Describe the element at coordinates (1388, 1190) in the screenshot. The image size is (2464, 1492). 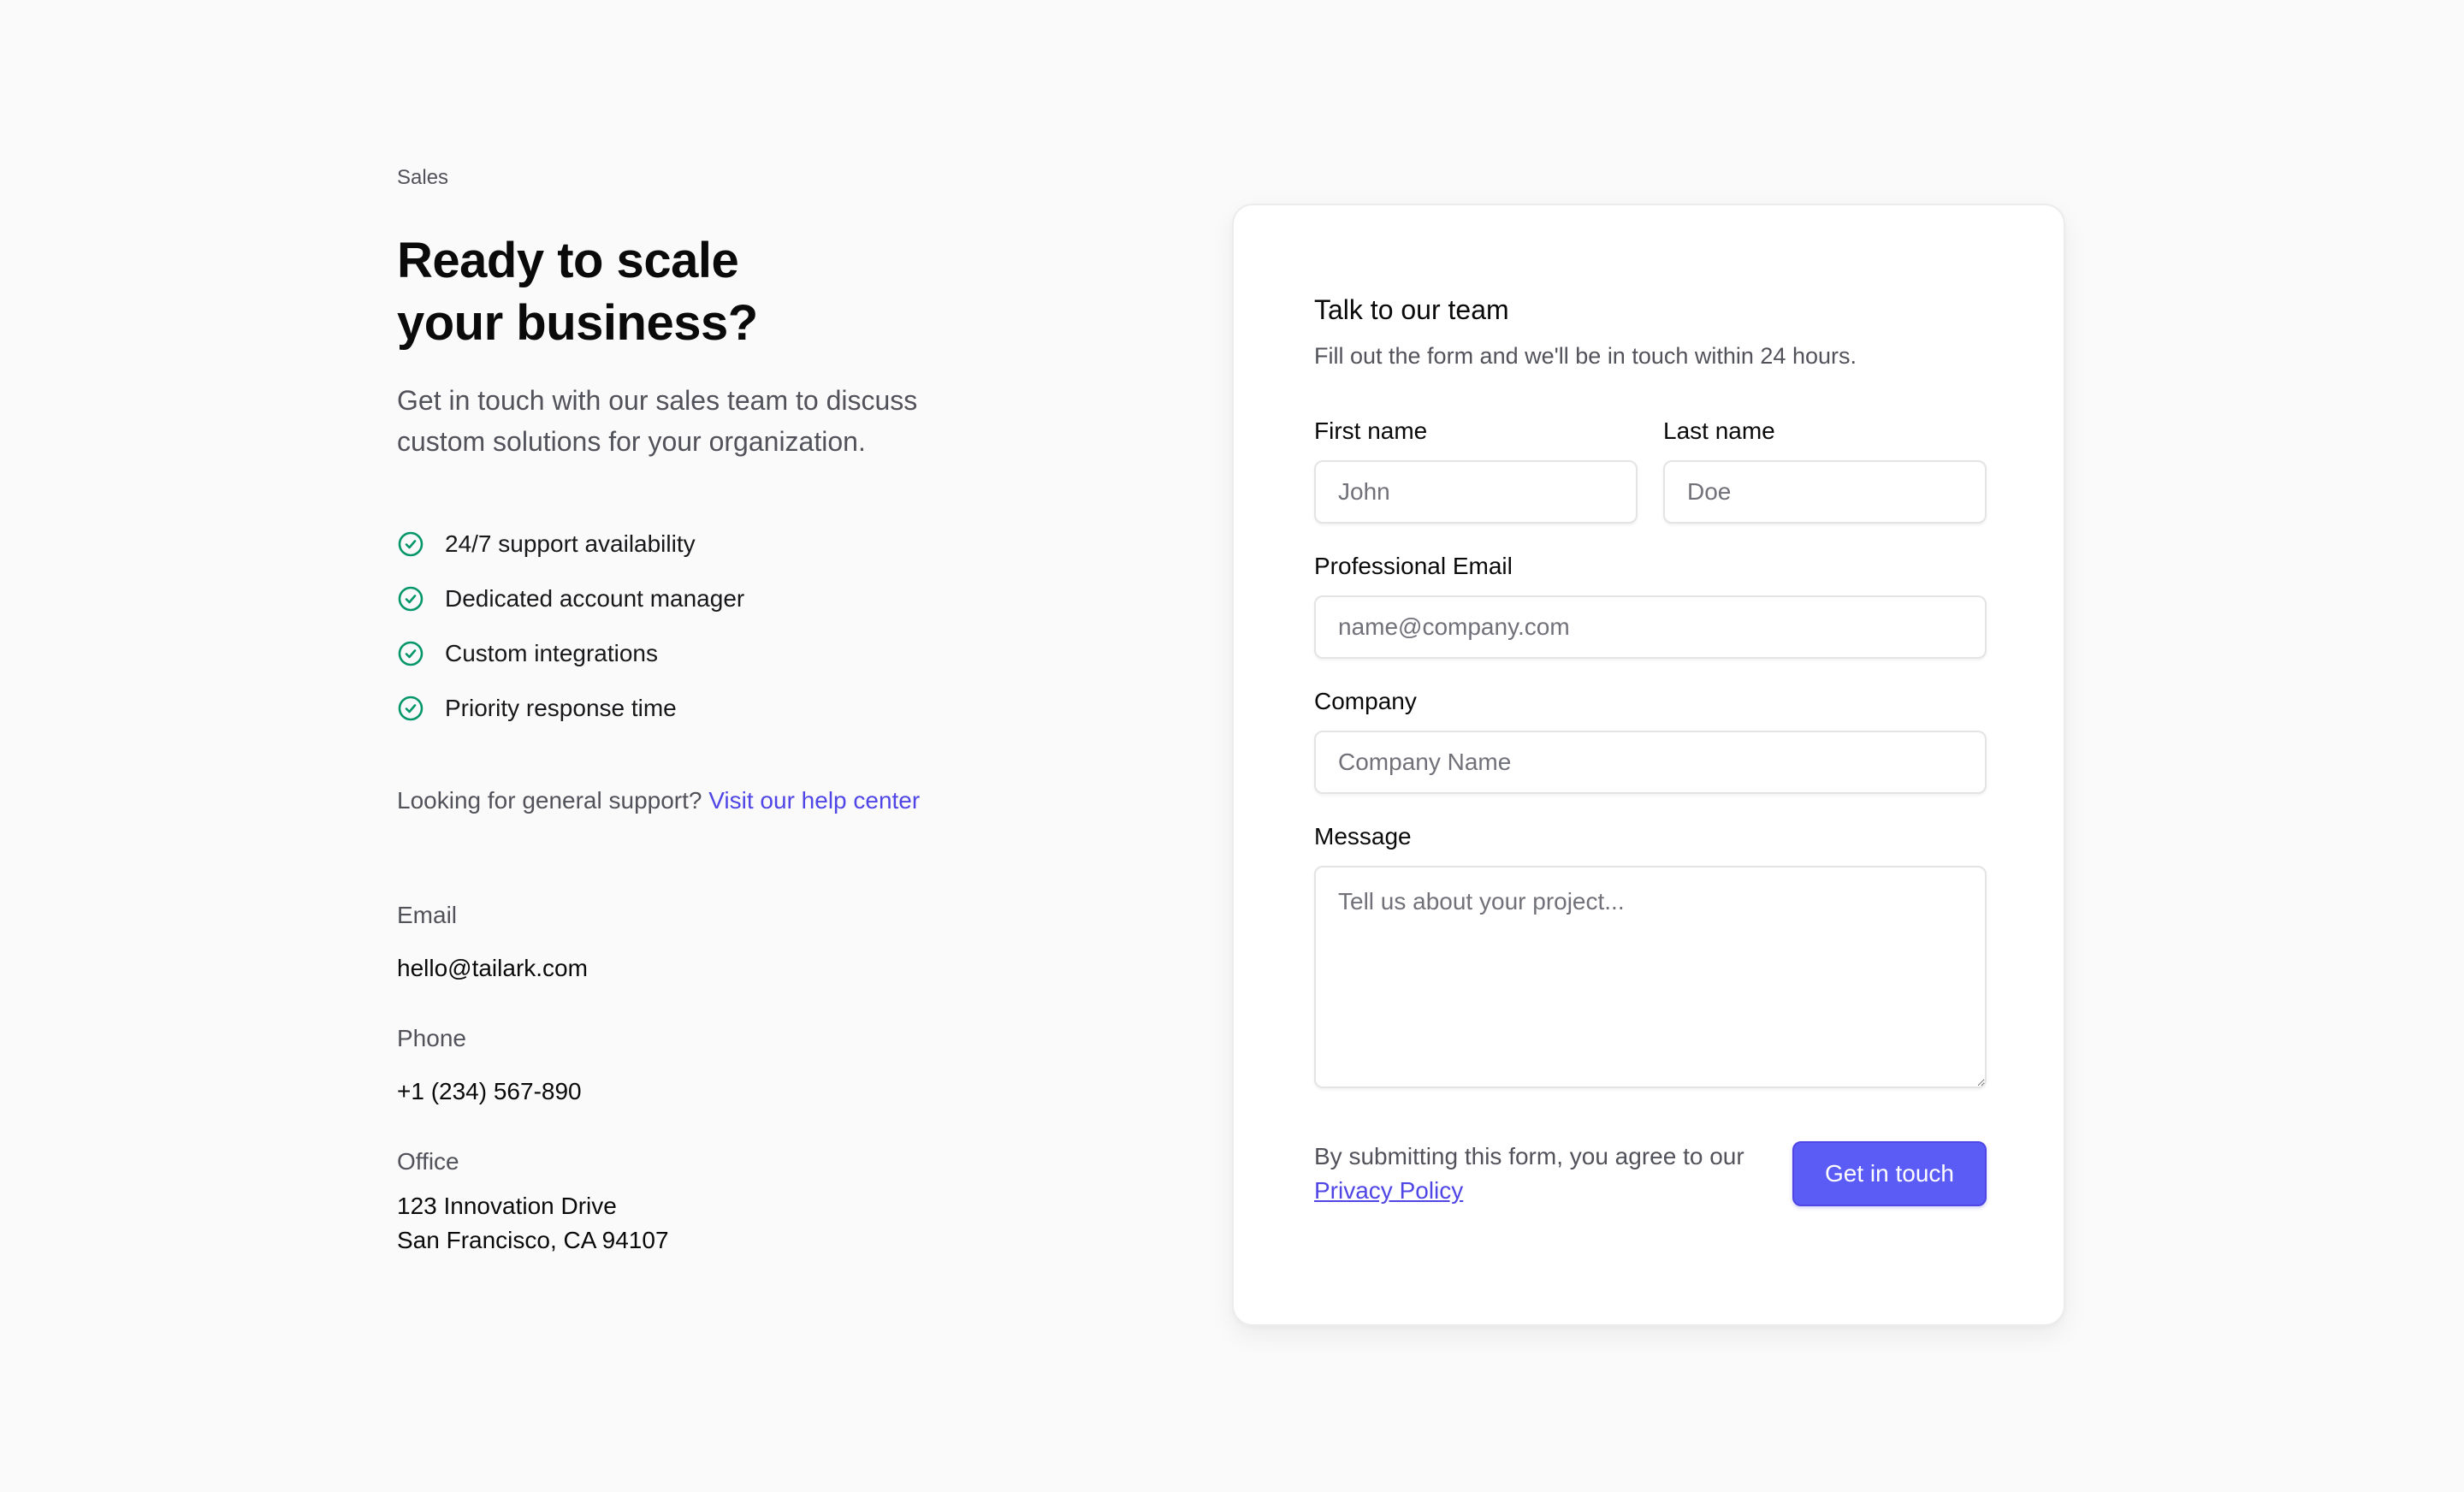
I see `privacy-policy-link: Privacy Policy` at that location.